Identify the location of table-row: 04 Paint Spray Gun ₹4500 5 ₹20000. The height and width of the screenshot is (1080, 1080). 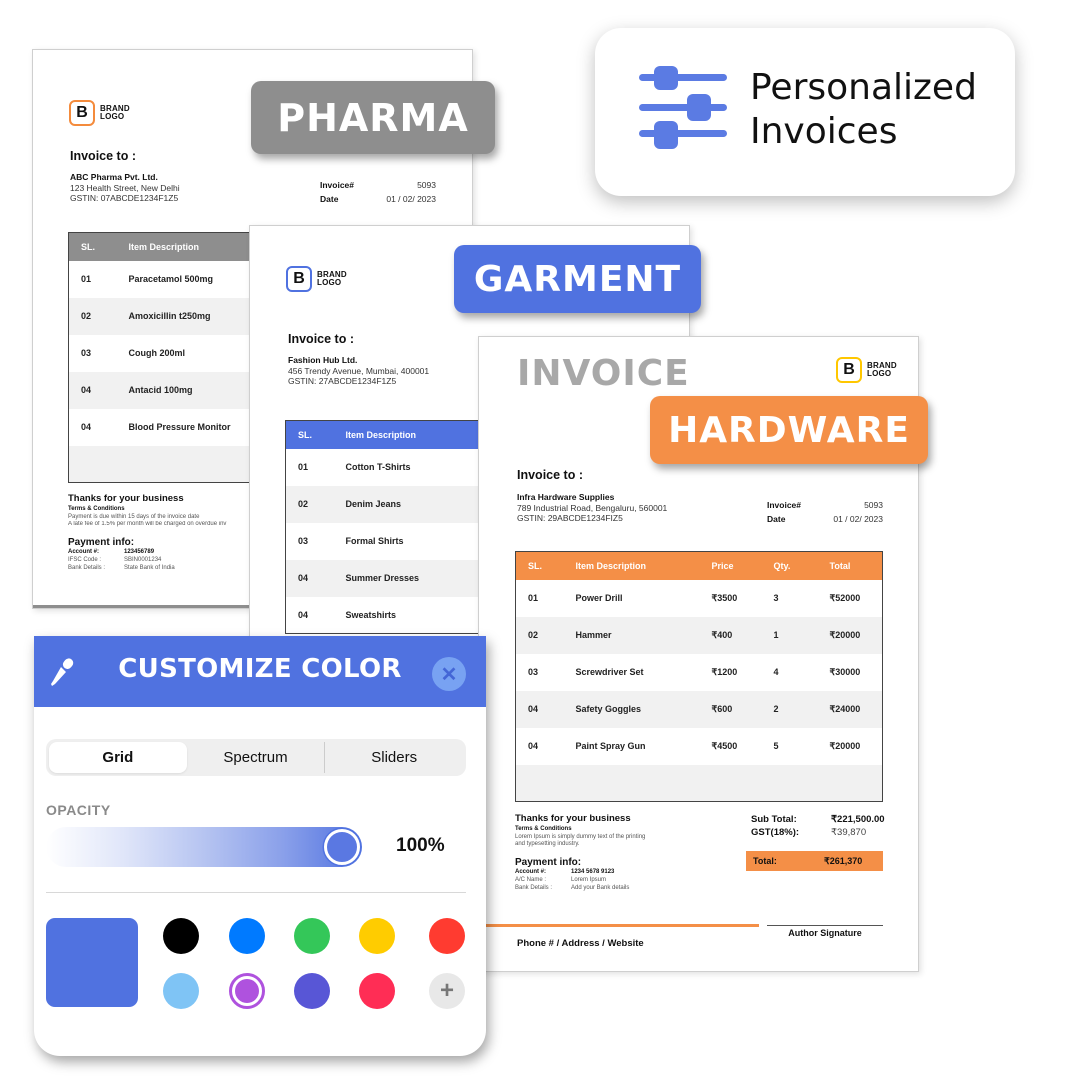
(699, 746).